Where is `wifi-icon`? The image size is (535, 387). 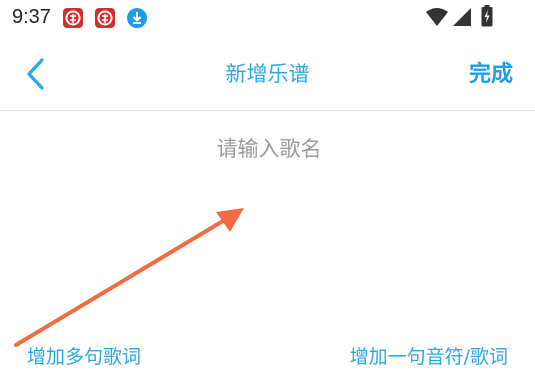 wifi-icon is located at coordinates (437, 17).